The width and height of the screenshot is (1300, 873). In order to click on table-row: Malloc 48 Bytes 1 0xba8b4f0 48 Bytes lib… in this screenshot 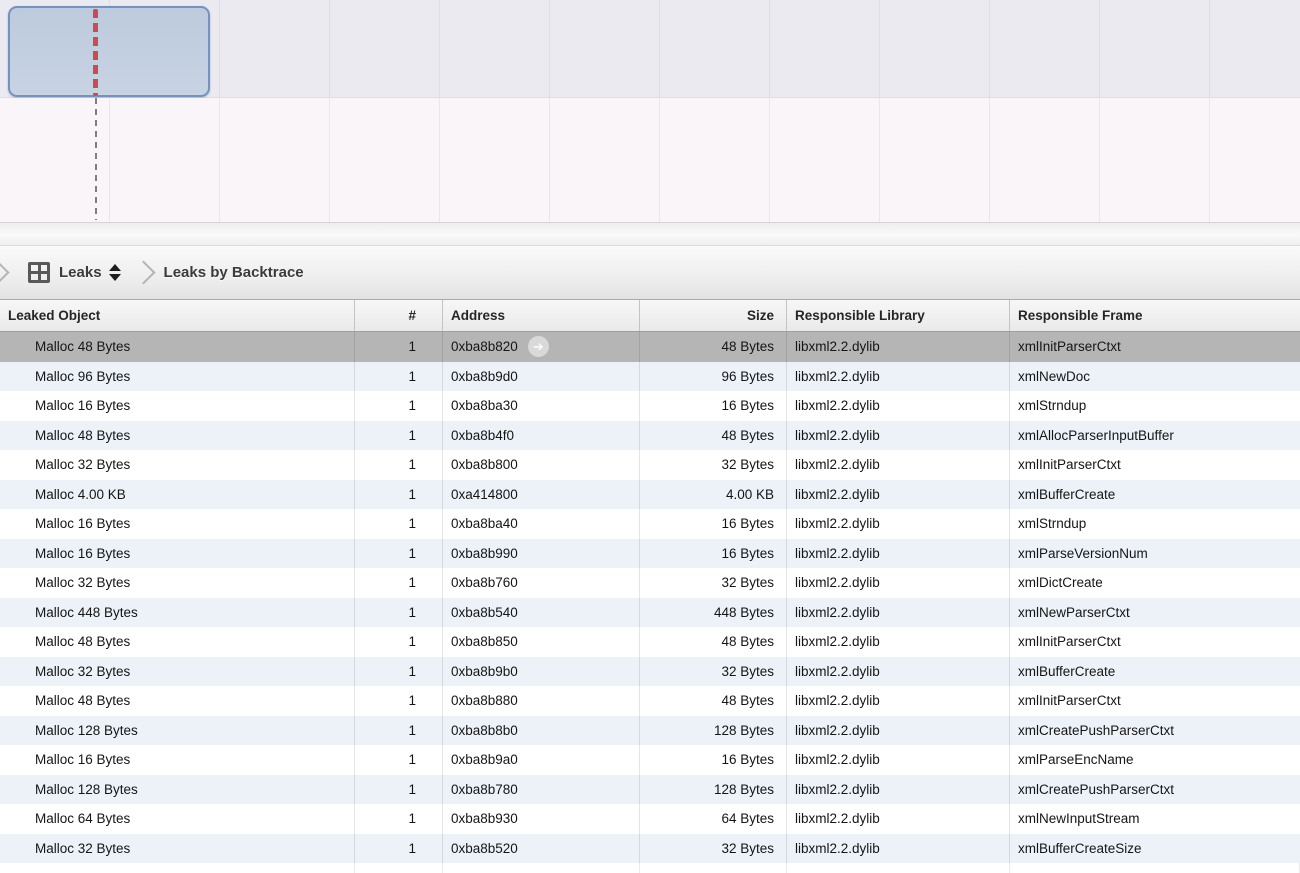, I will do `click(650, 435)`.